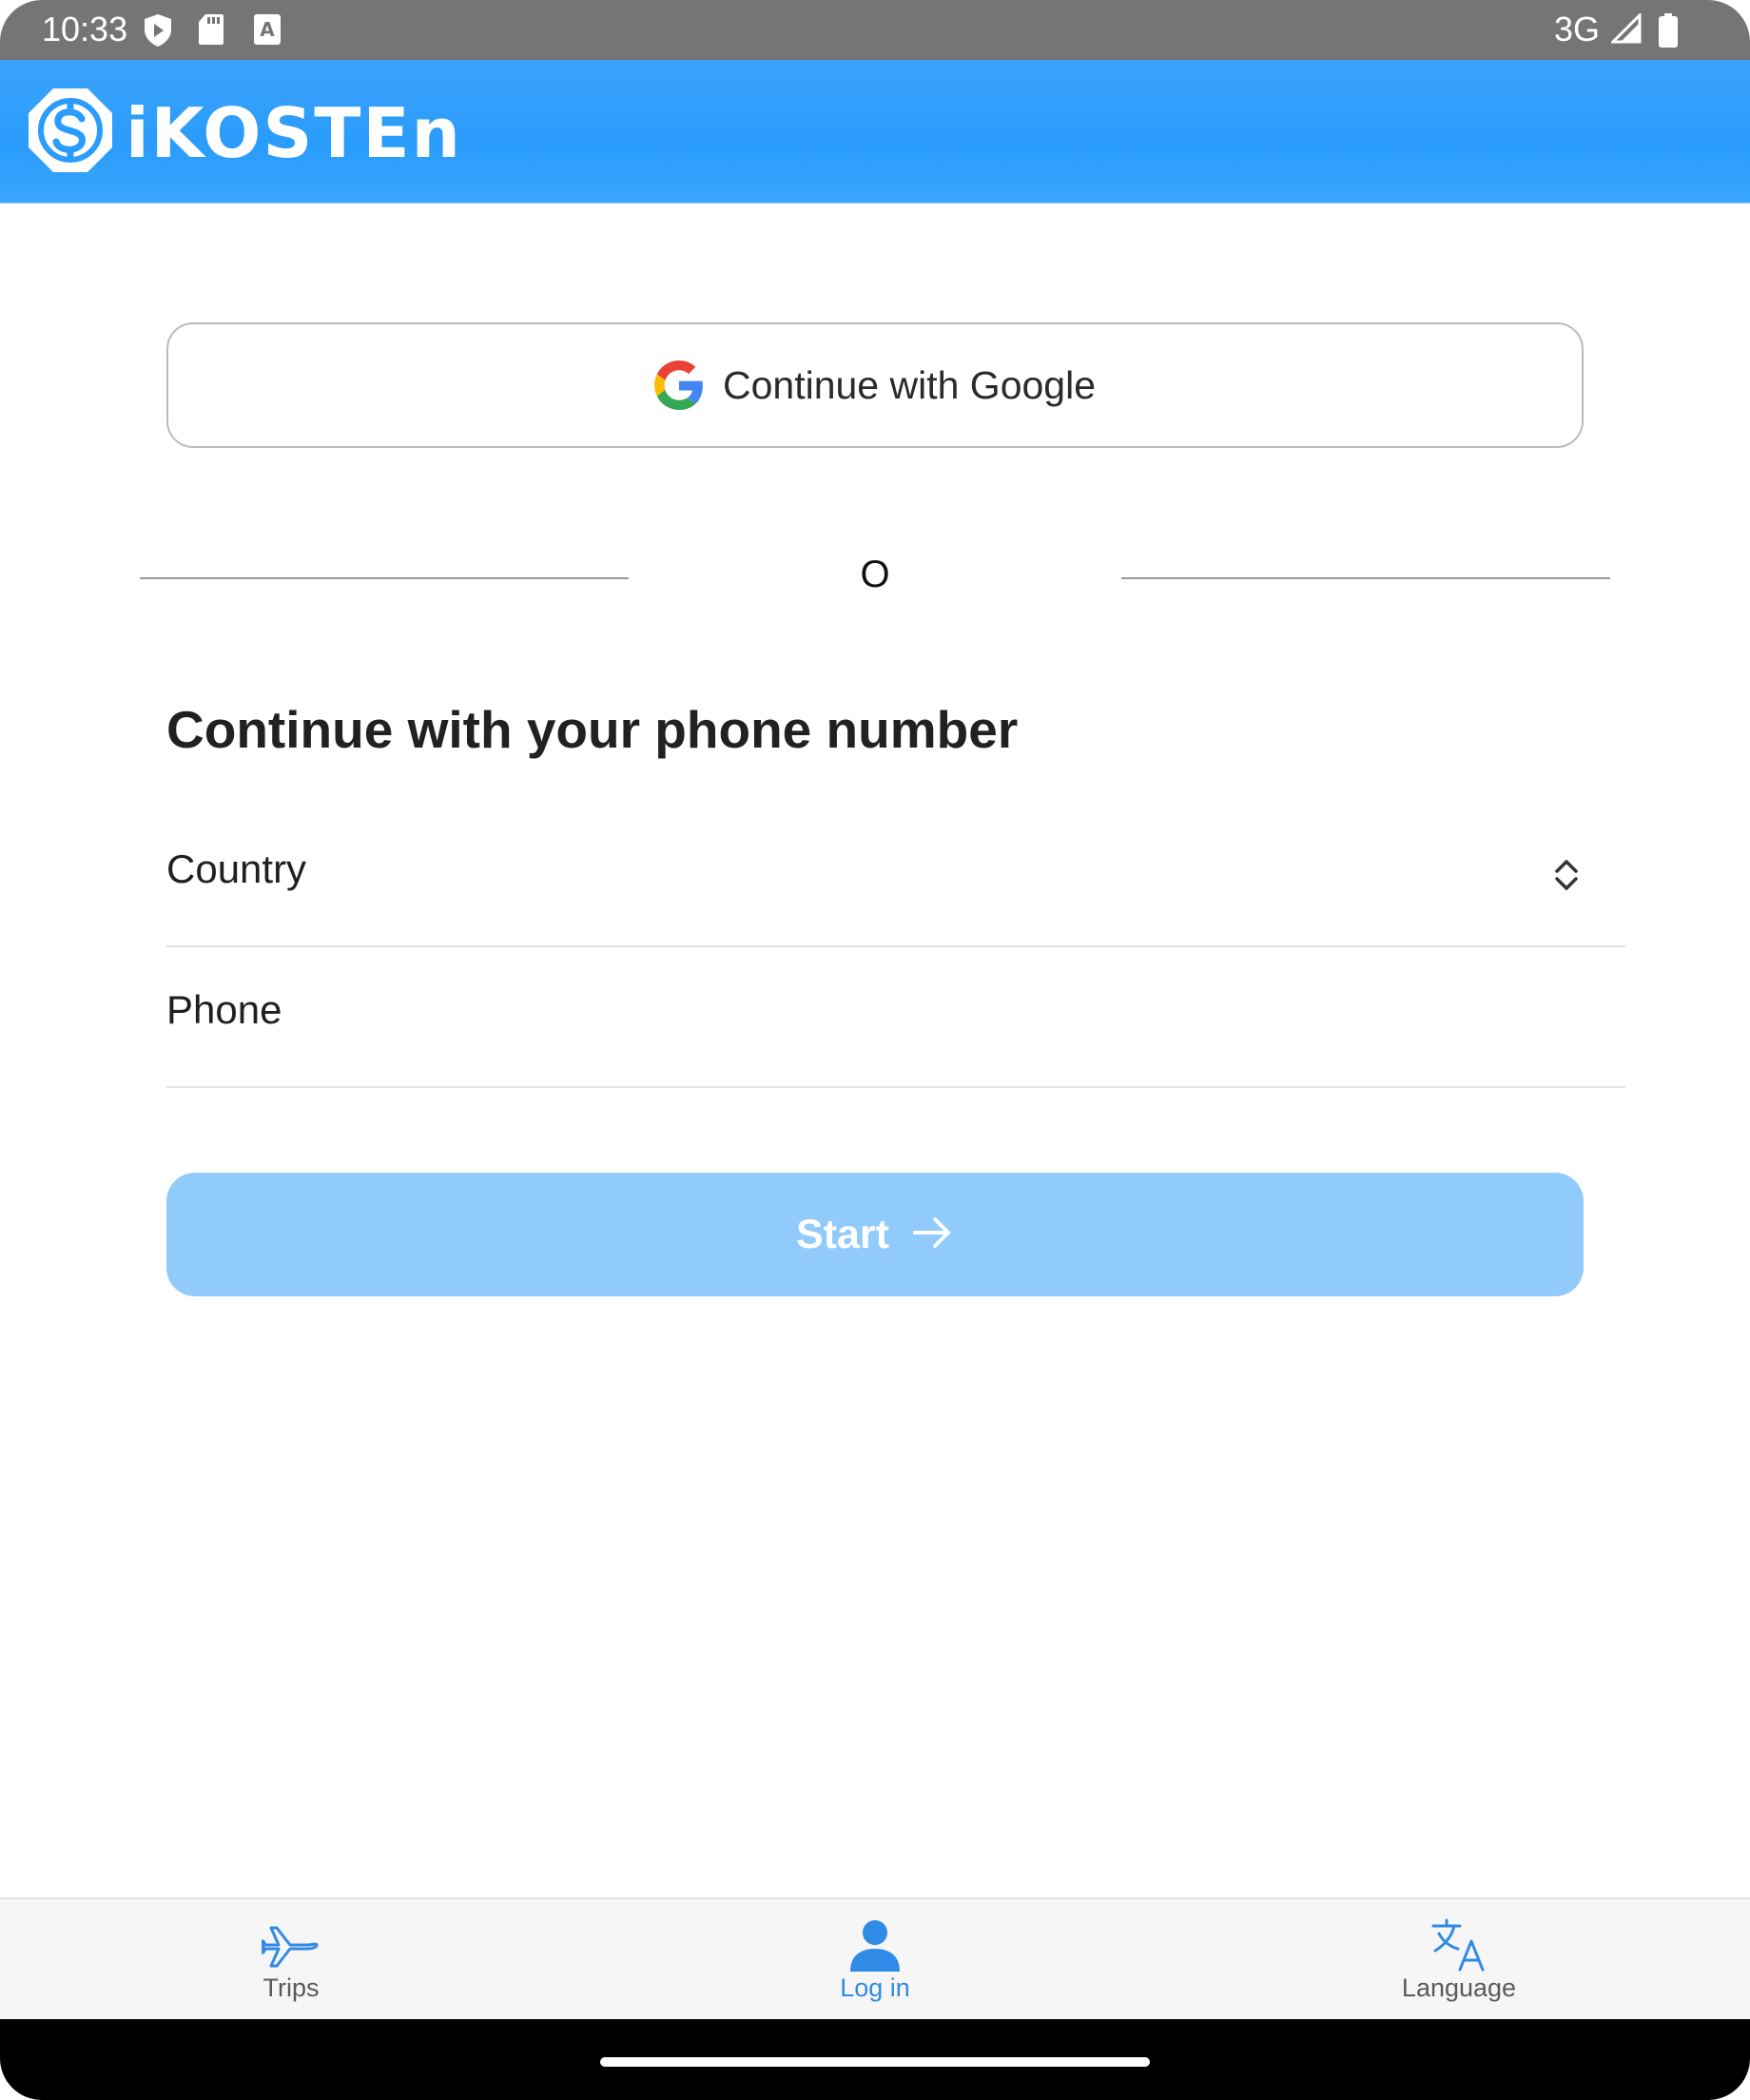  What do you see at coordinates (224, 1009) in the screenshot?
I see `phone-label: Phone` at bounding box center [224, 1009].